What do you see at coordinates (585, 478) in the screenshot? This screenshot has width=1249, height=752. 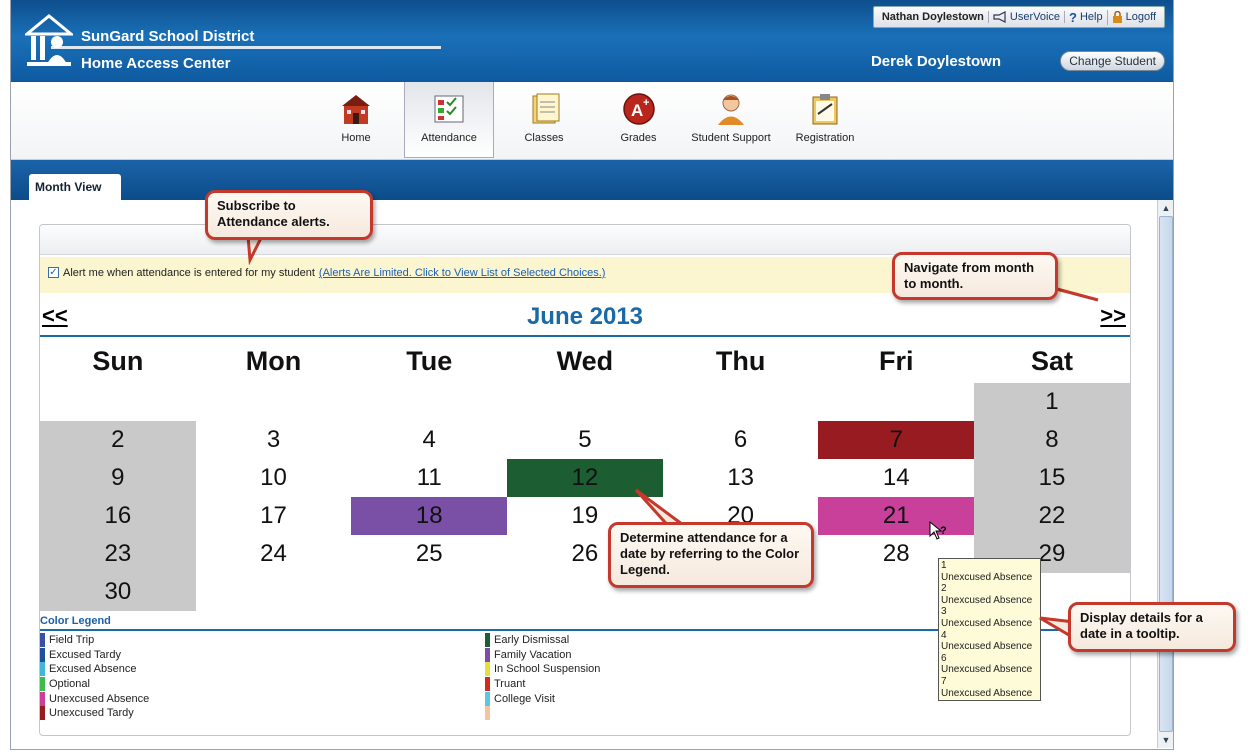 I see `day-cell-12: 12` at bounding box center [585, 478].